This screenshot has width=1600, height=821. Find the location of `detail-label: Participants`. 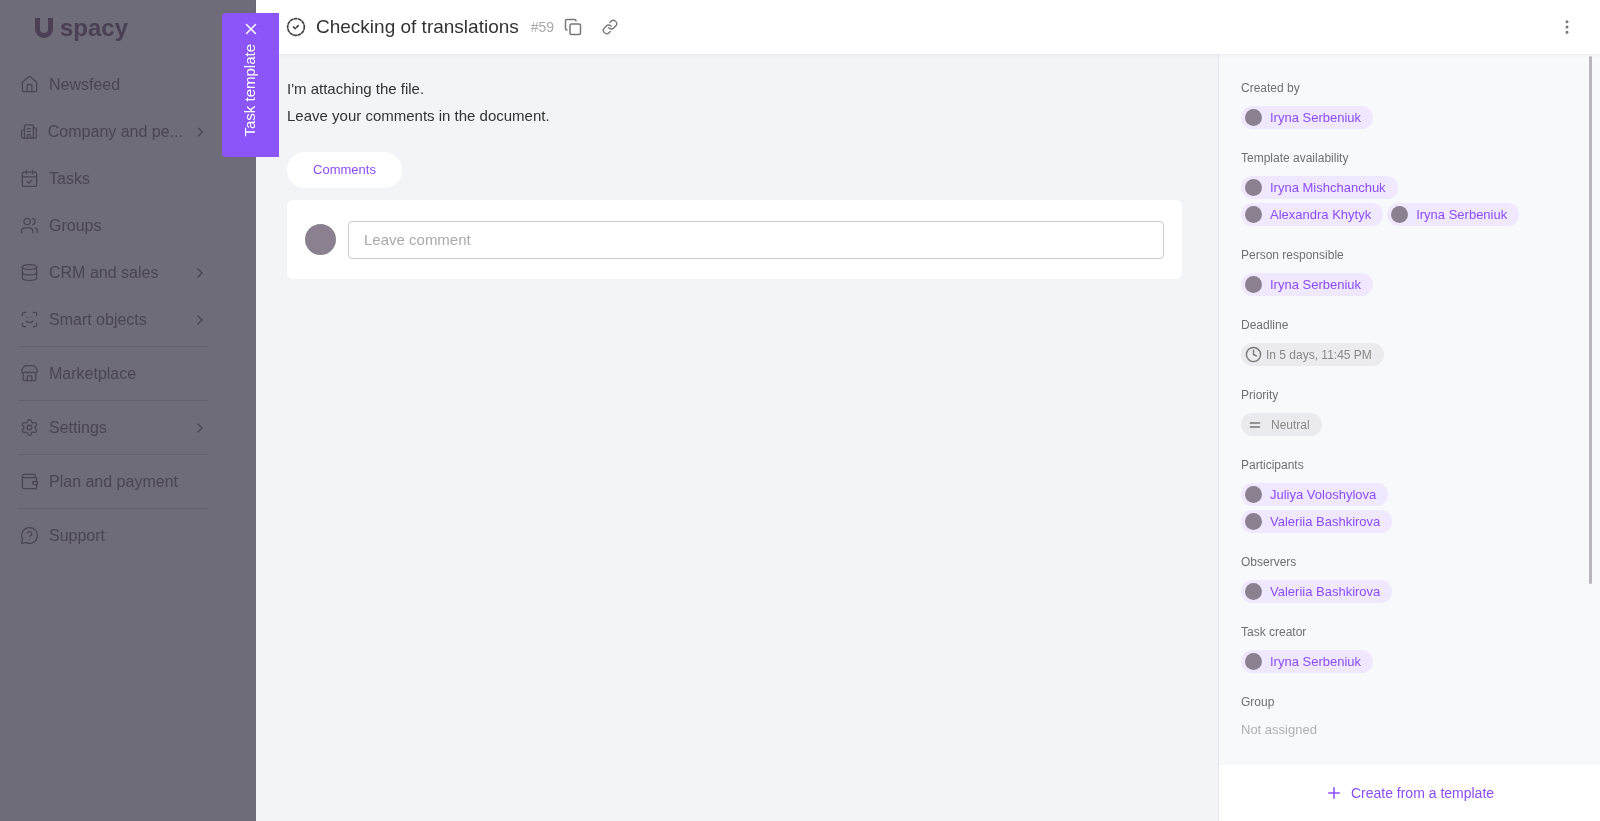

detail-label: Participants is located at coordinates (1273, 465).